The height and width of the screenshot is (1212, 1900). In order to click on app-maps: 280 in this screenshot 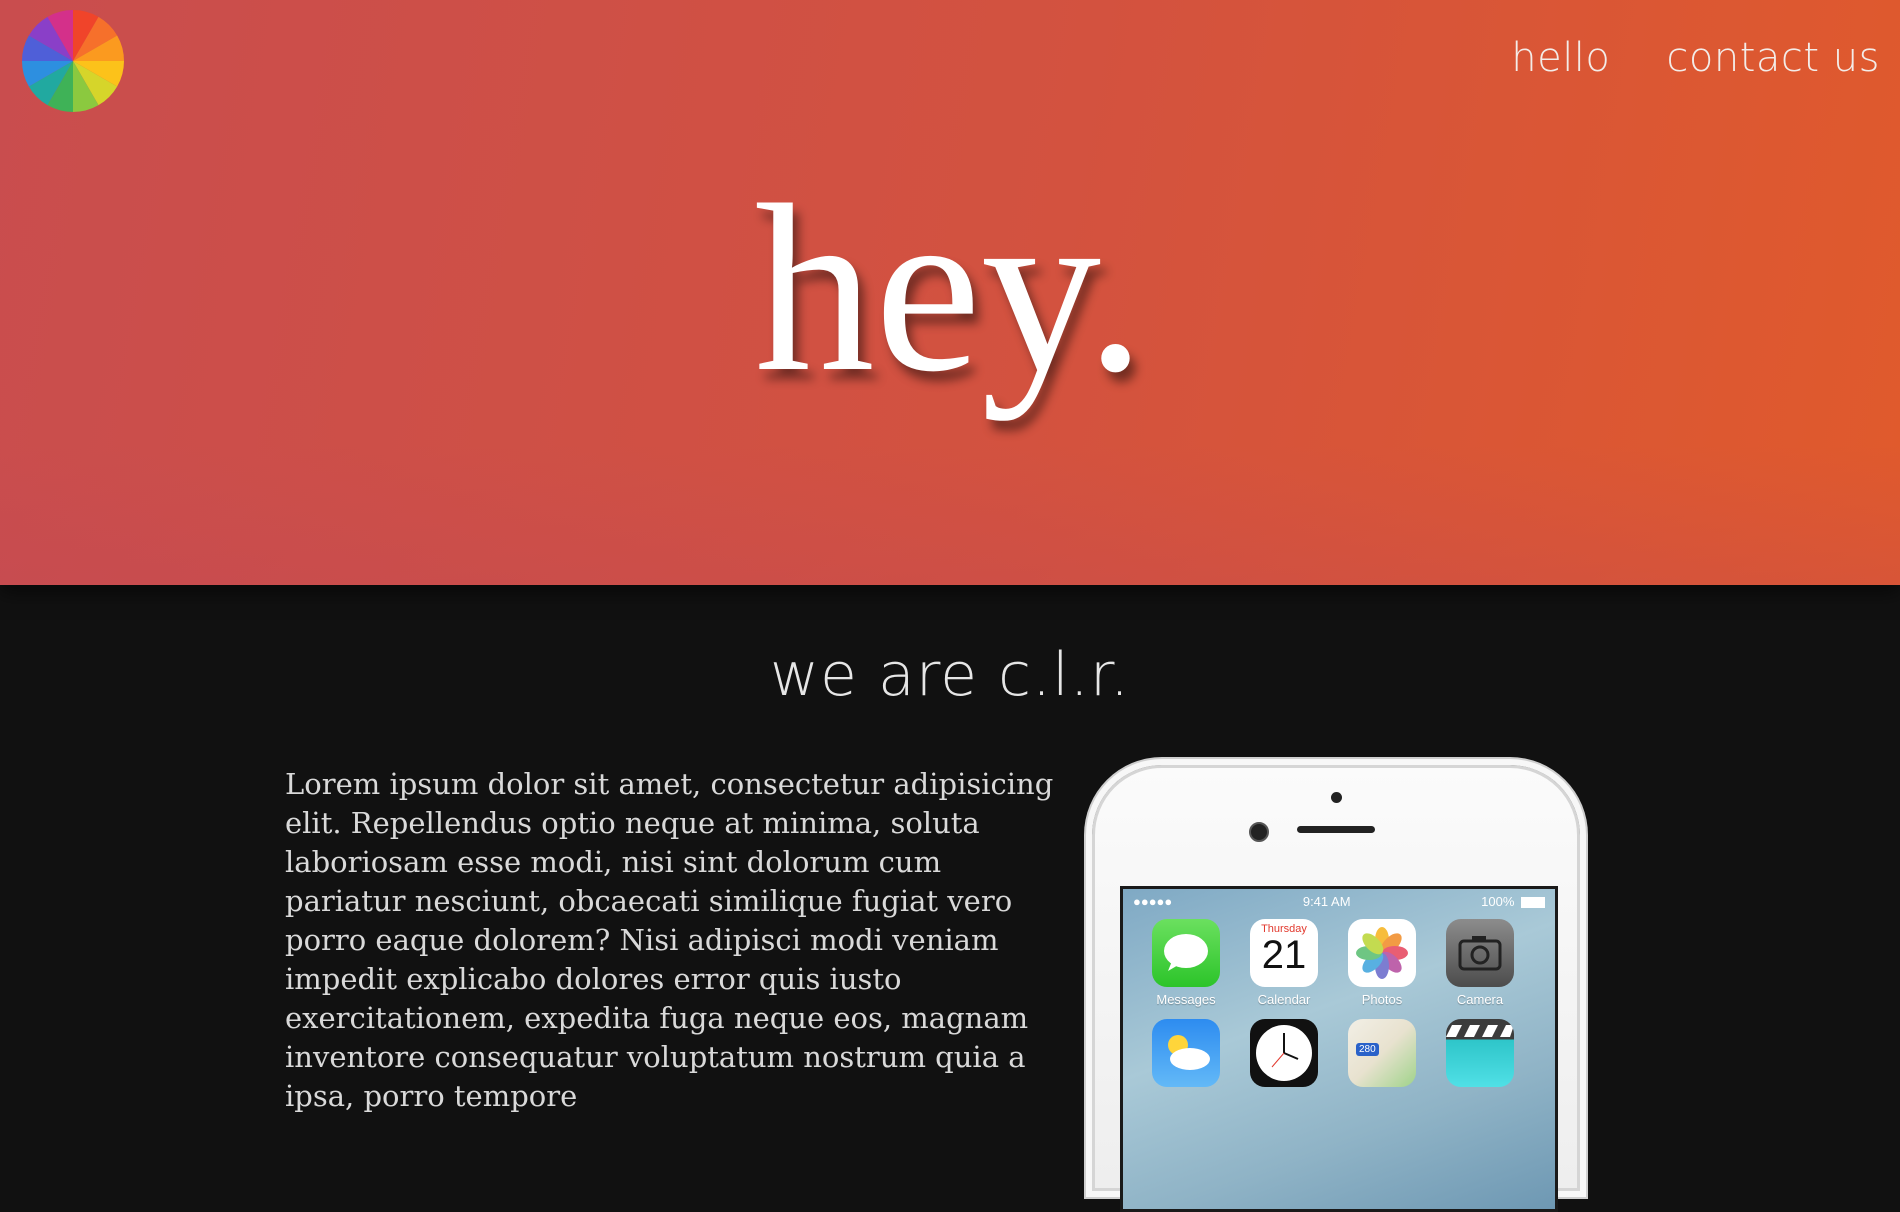, I will do `click(1382, 1053)`.